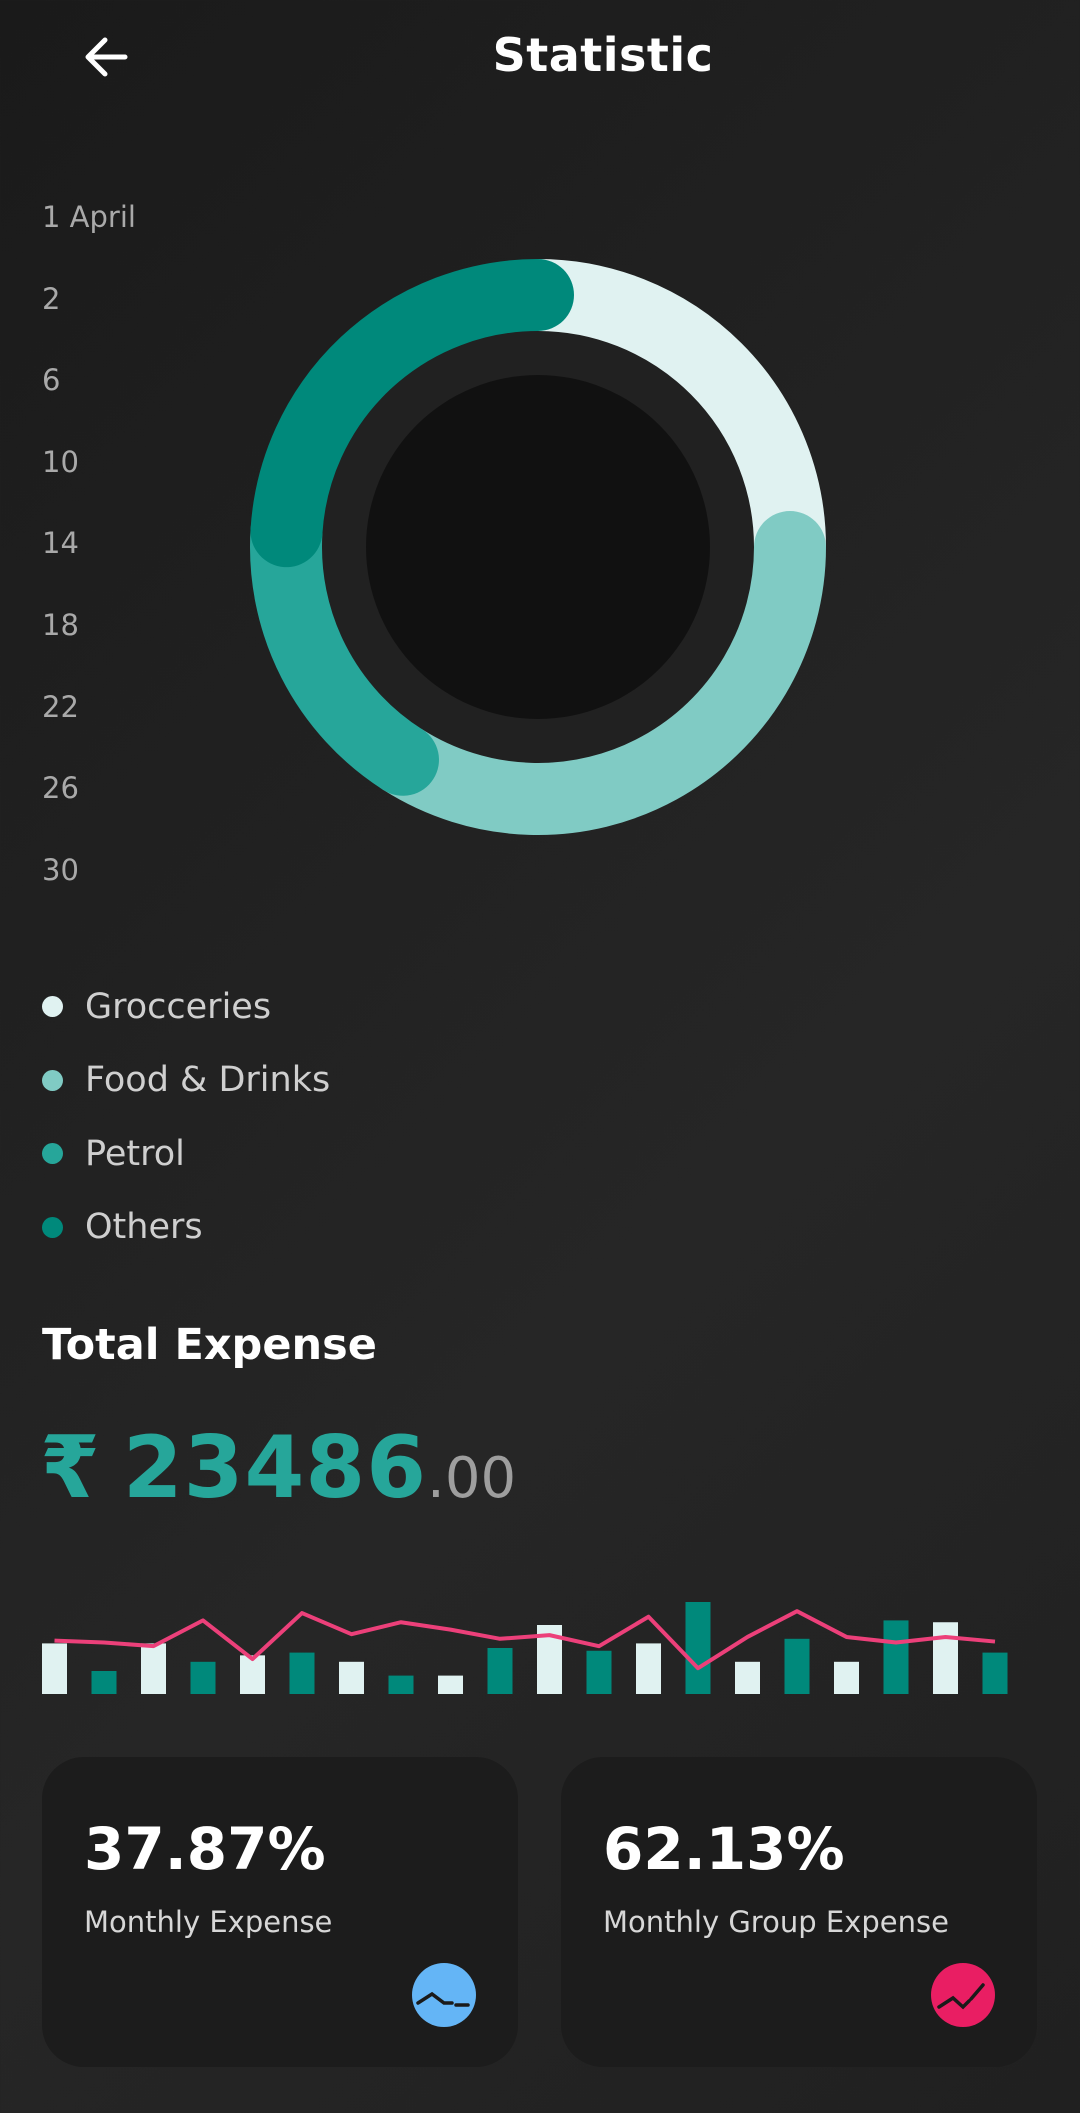 This screenshot has height=2113, width=1080. What do you see at coordinates (963, 1995) in the screenshot?
I see `trend-up-icon` at bounding box center [963, 1995].